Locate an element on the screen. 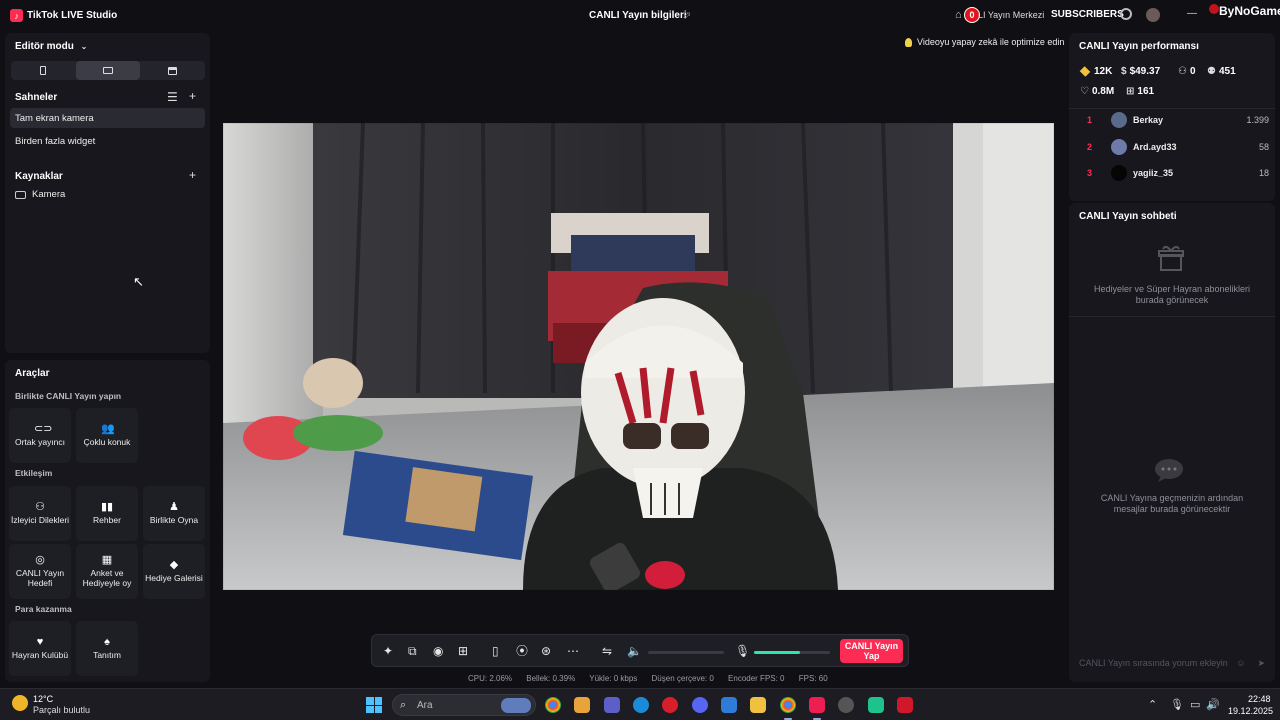 This screenshot has height=720, width=1280. speaker-volume-slider is located at coordinates (686, 652).